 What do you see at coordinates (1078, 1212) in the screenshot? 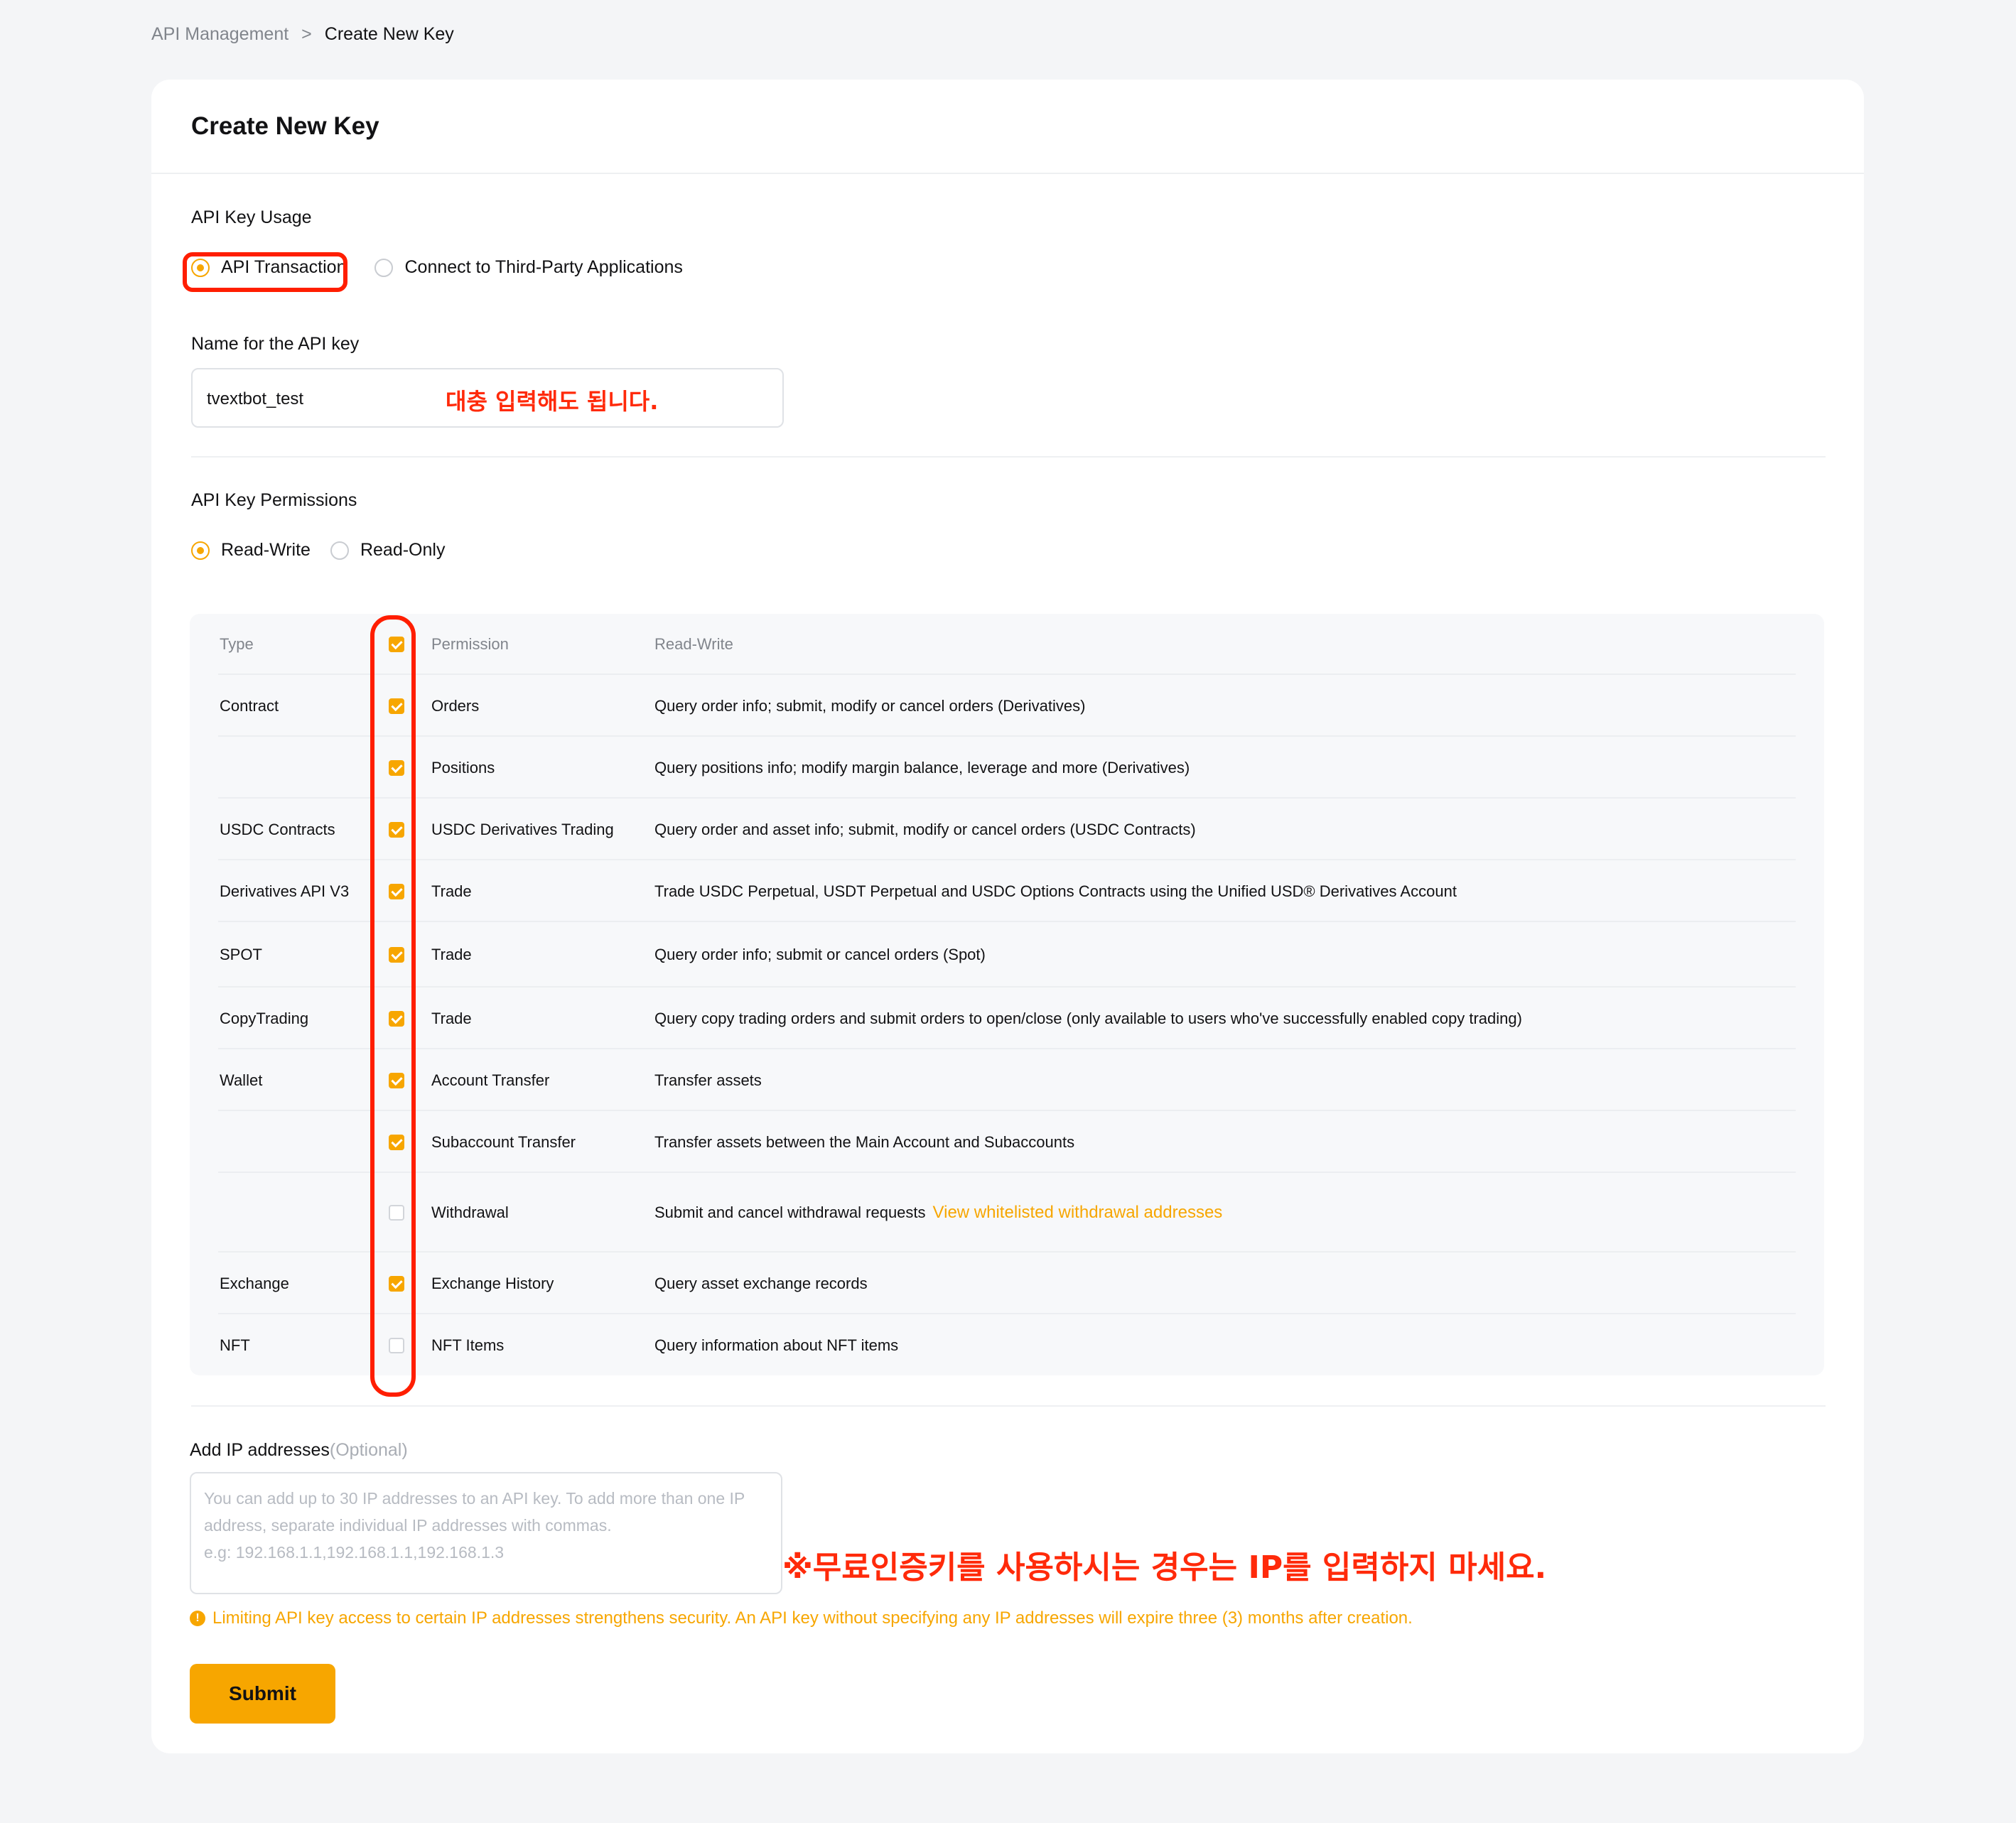
I see `whitelist-addresses-link: View whitelisted withdrawal addresses` at bounding box center [1078, 1212].